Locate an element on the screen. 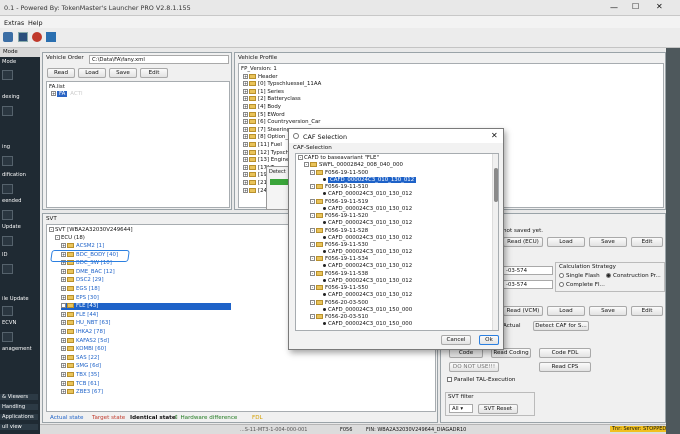  caf-folder-row: - F056-19-11-534 is located at coordinates (339, 259).